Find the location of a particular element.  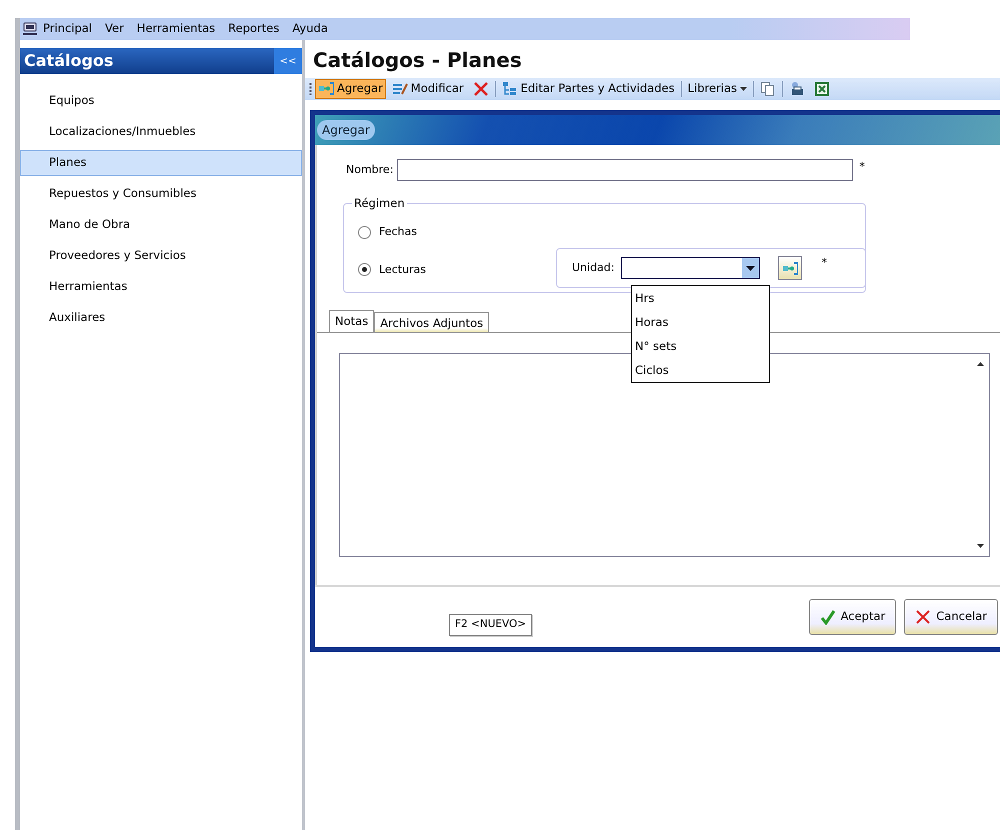

menu-item: Ayuda is located at coordinates (311, 29).